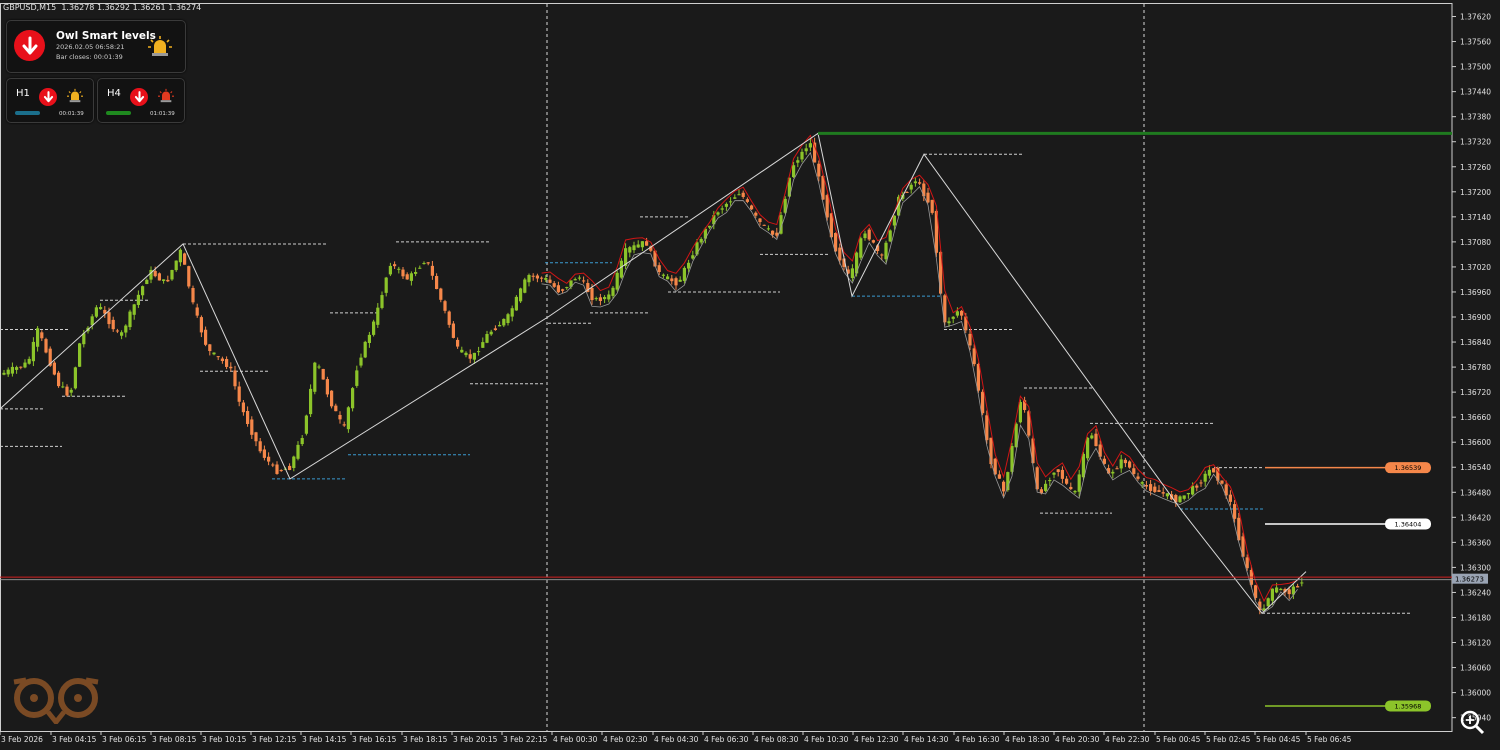 The image size is (1500, 750). What do you see at coordinates (1408, 706) in the screenshot?
I see `level-label-level-green: 1.35968` at bounding box center [1408, 706].